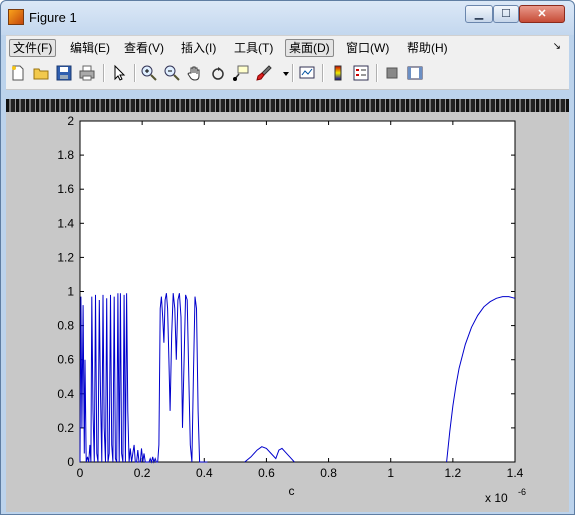  What do you see at coordinates (172, 73) in the screenshot?
I see `zoom-out-icon` at bounding box center [172, 73].